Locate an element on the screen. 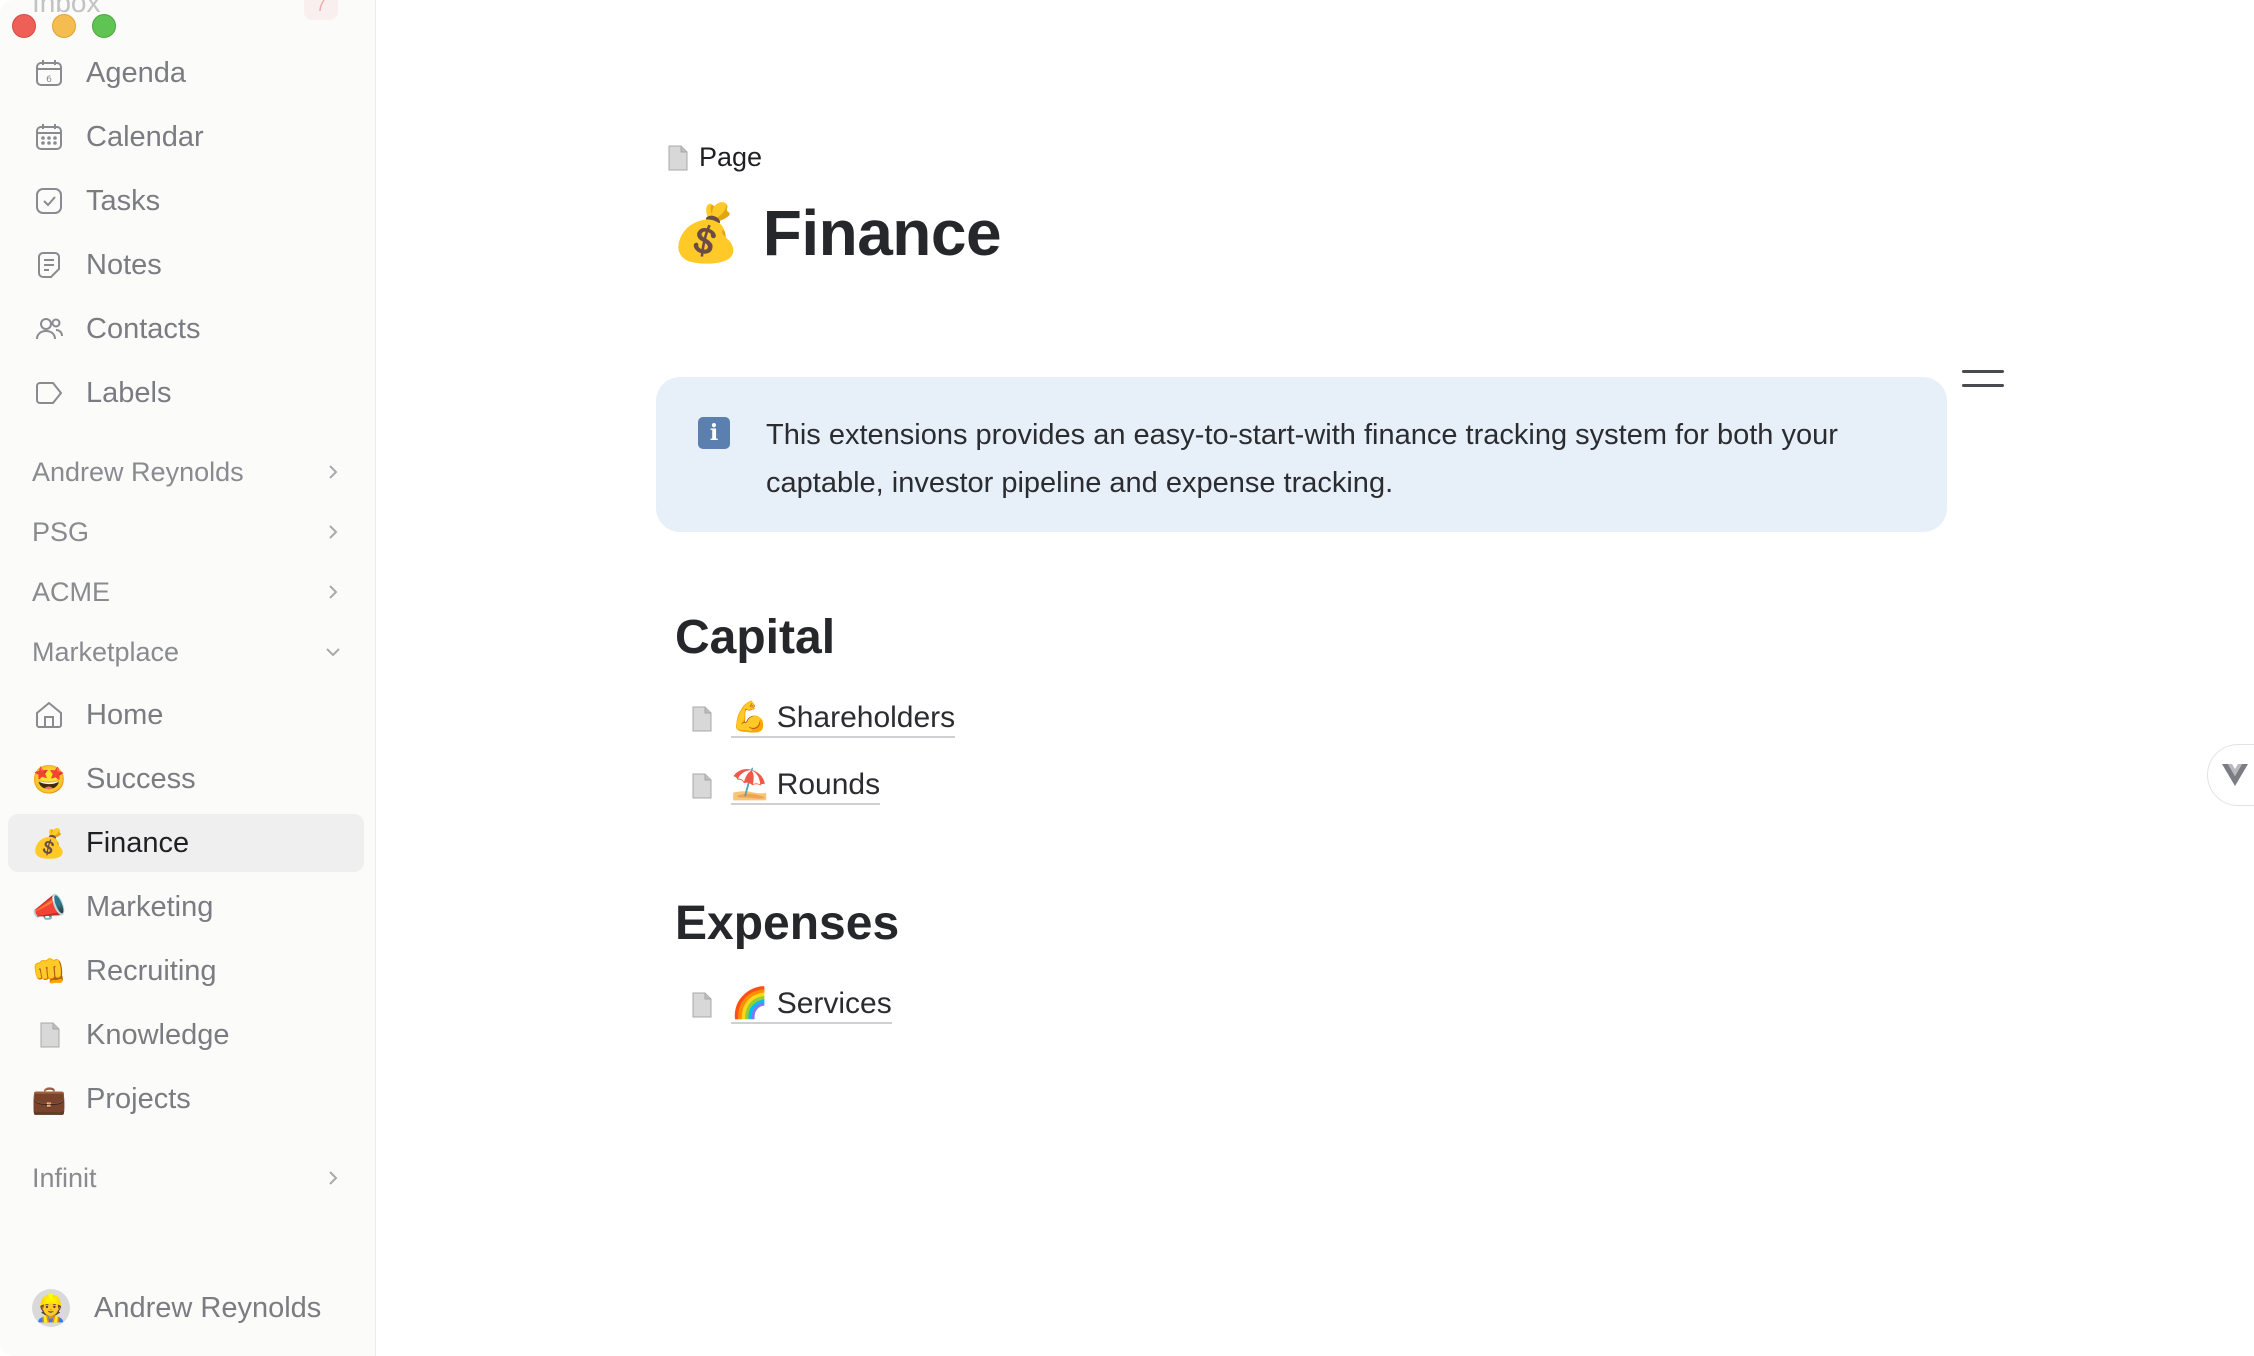  page-link-services: 🌈 Services is located at coordinates (791, 1005).